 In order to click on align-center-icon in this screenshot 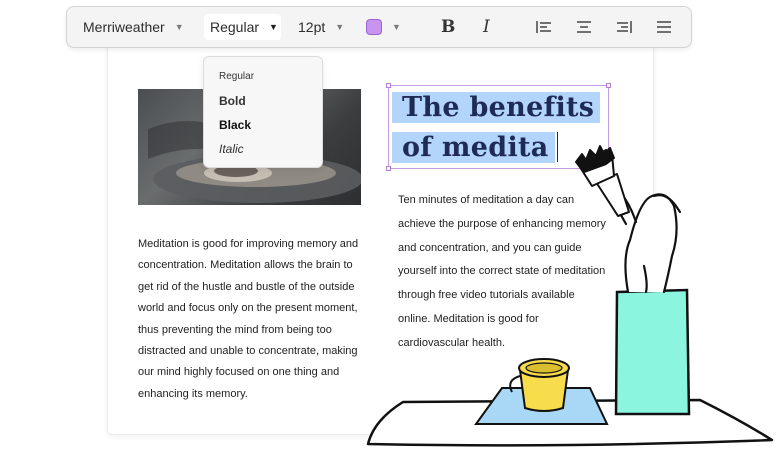, I will do `click(584, 27)`.